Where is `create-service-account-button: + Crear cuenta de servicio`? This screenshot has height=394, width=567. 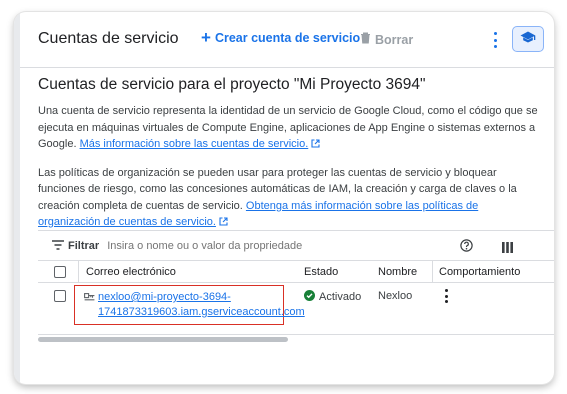 create-service-account-button: + Crear cuenta de servicio is located at coordinates (281, 37).